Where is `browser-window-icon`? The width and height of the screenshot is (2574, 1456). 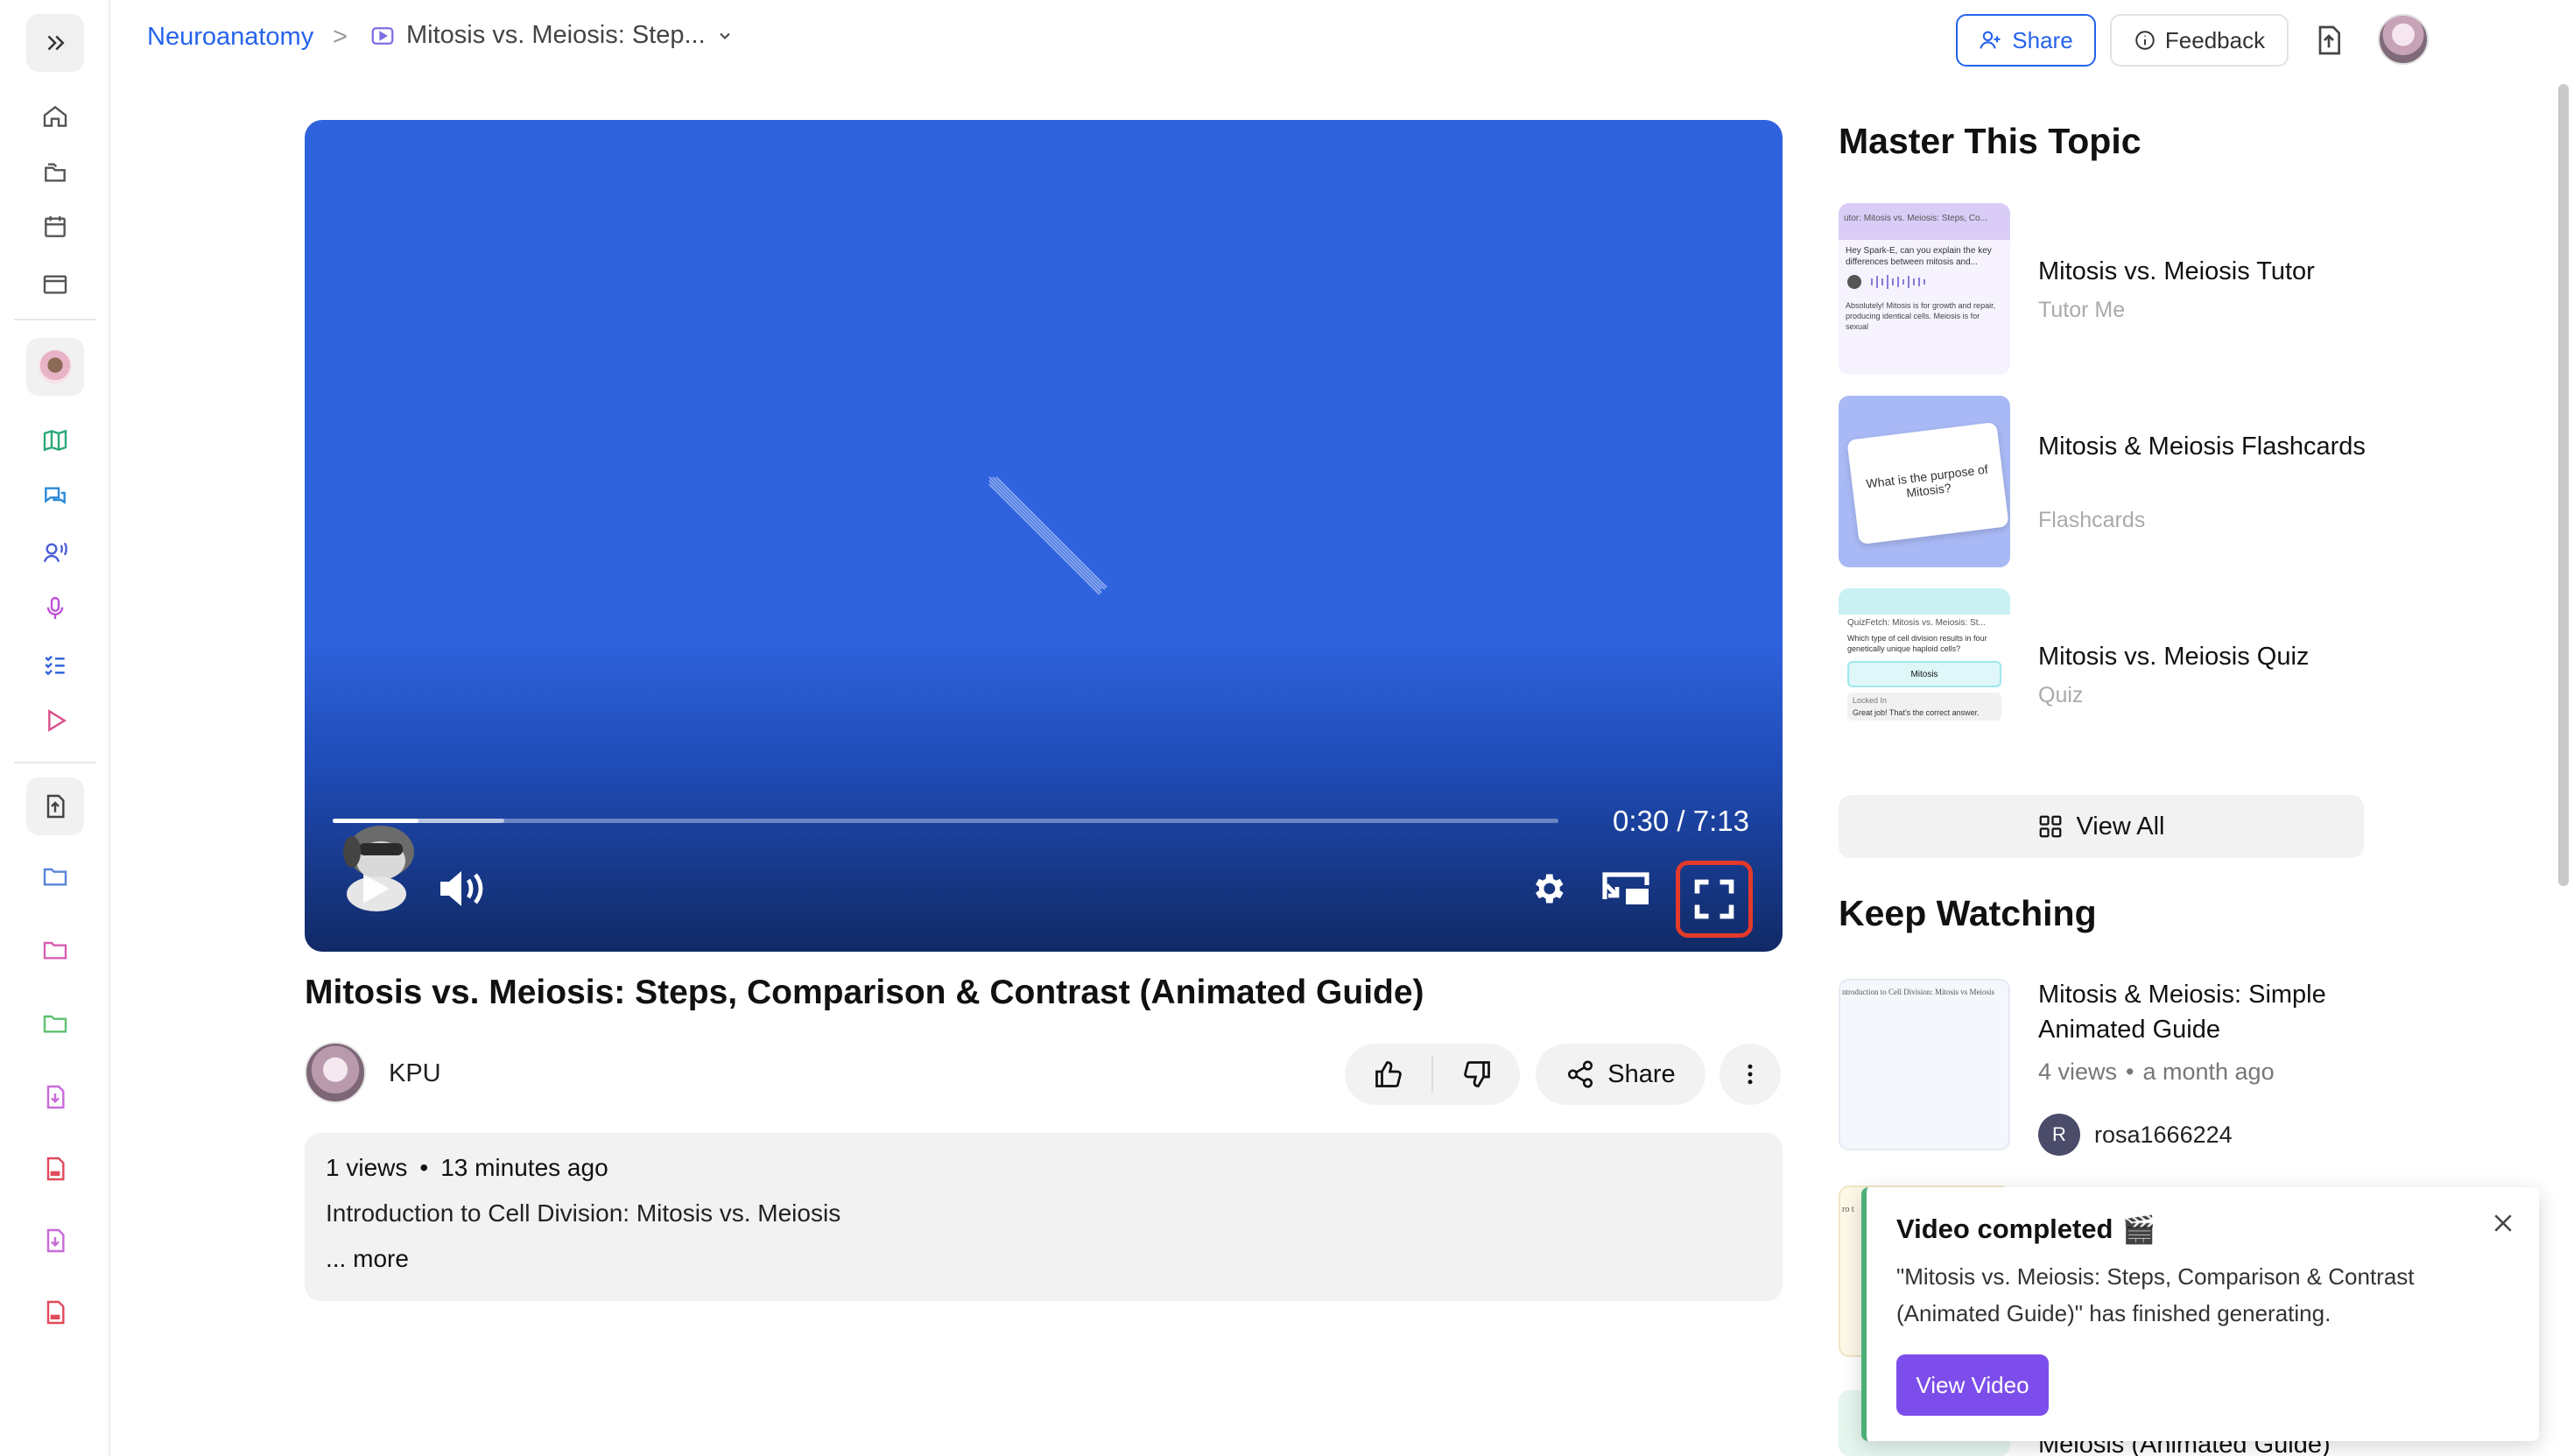
browser-window-icon is located at coordinates (55, 284).